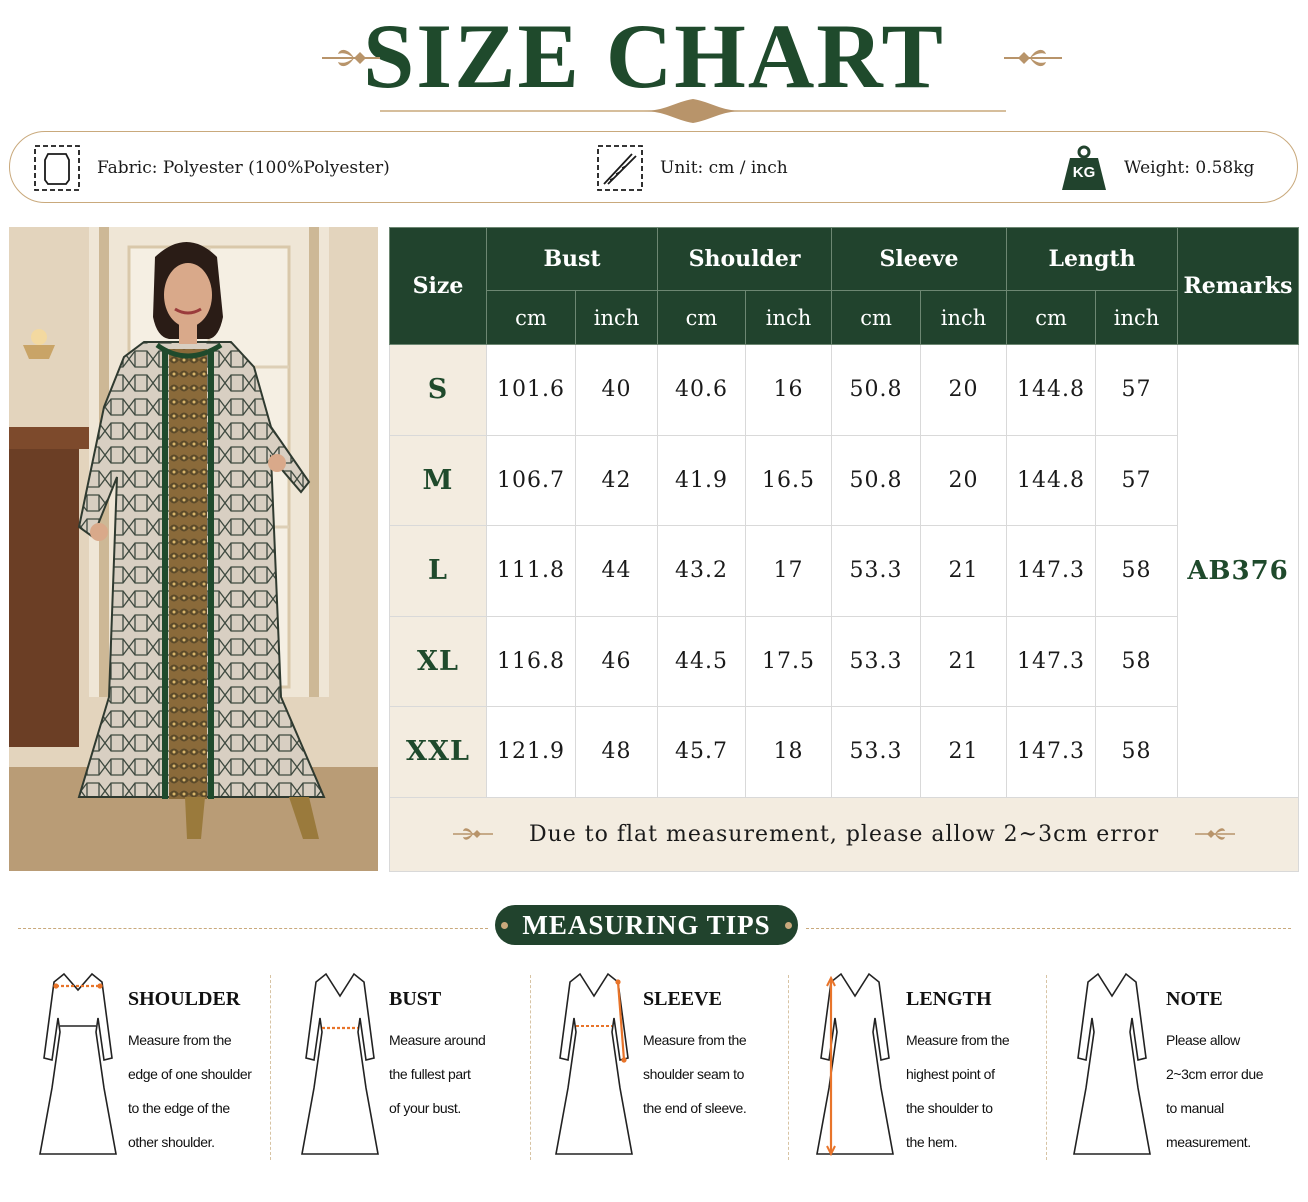  I want to click on weight-info: KG Weight: 0.58kg, so click(1157, 168).